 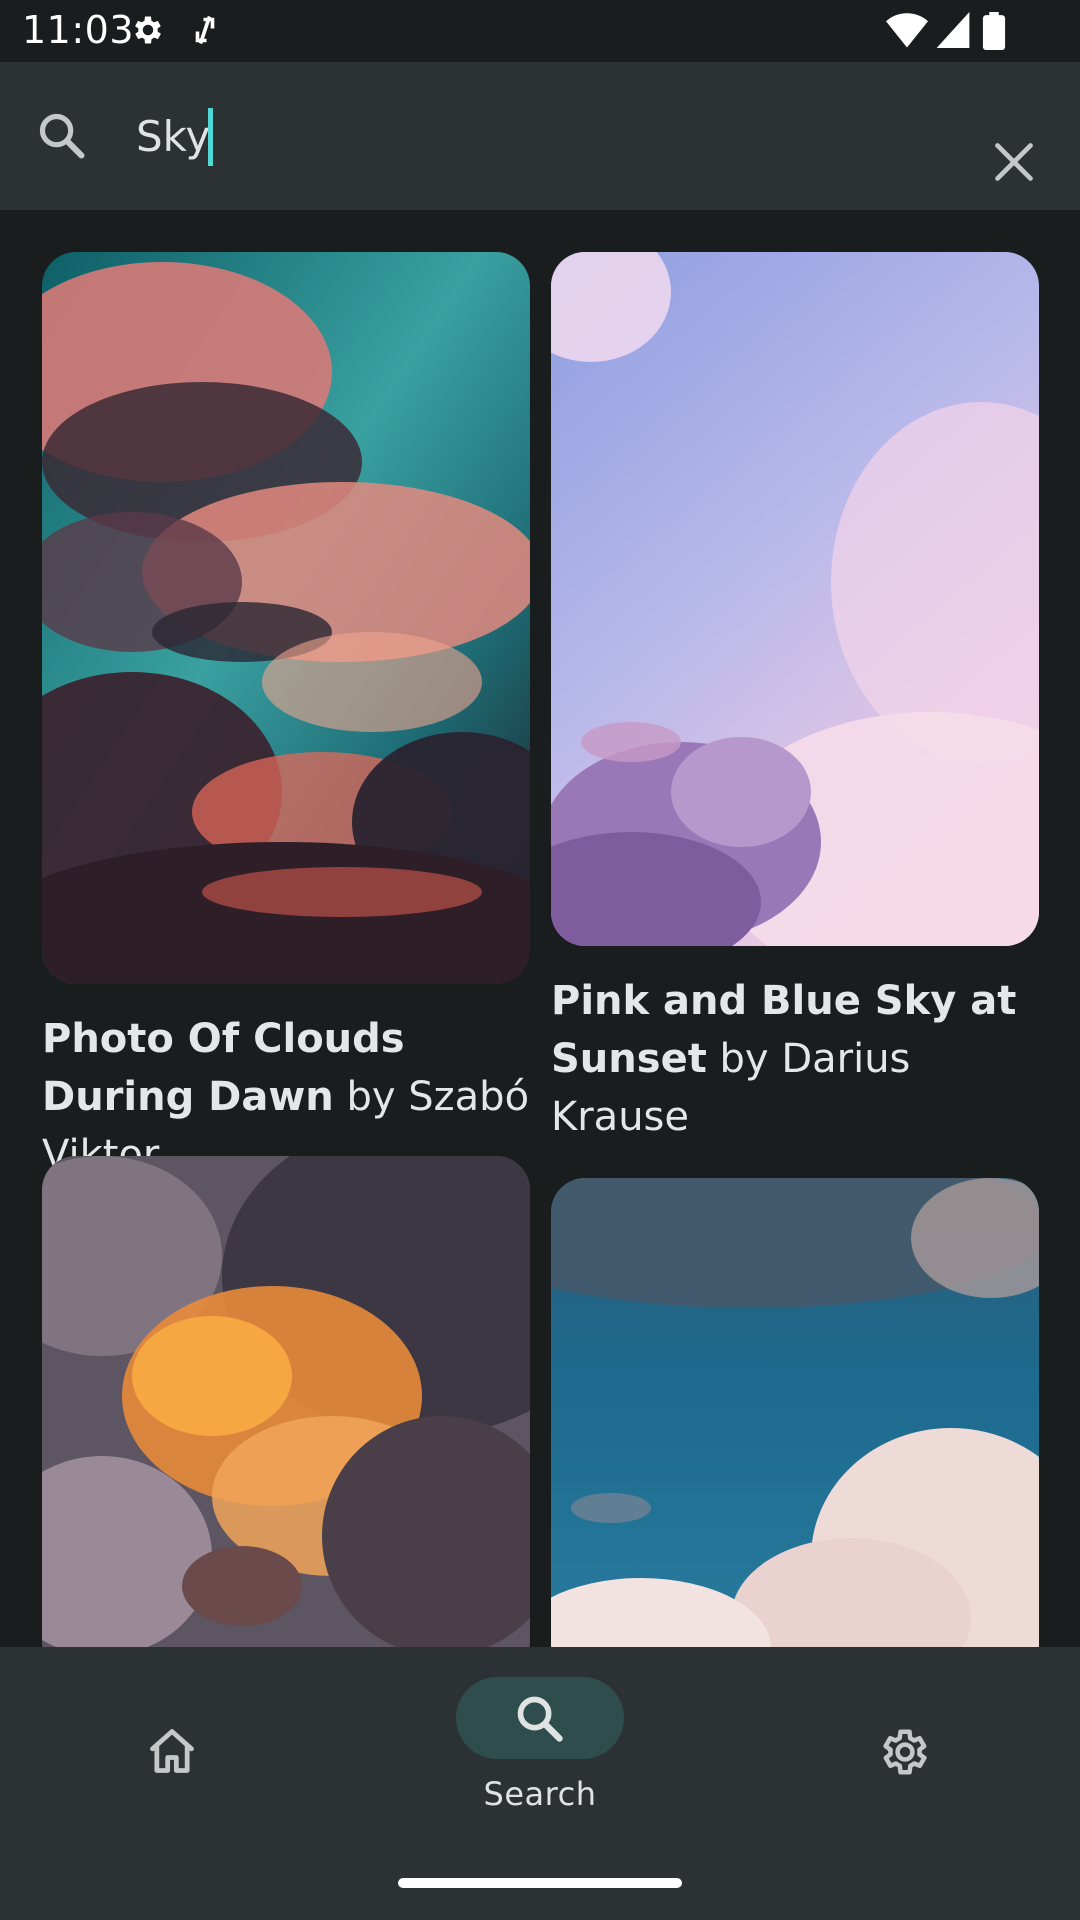 I want to click on close-icon, so click(x=1014, y=164).